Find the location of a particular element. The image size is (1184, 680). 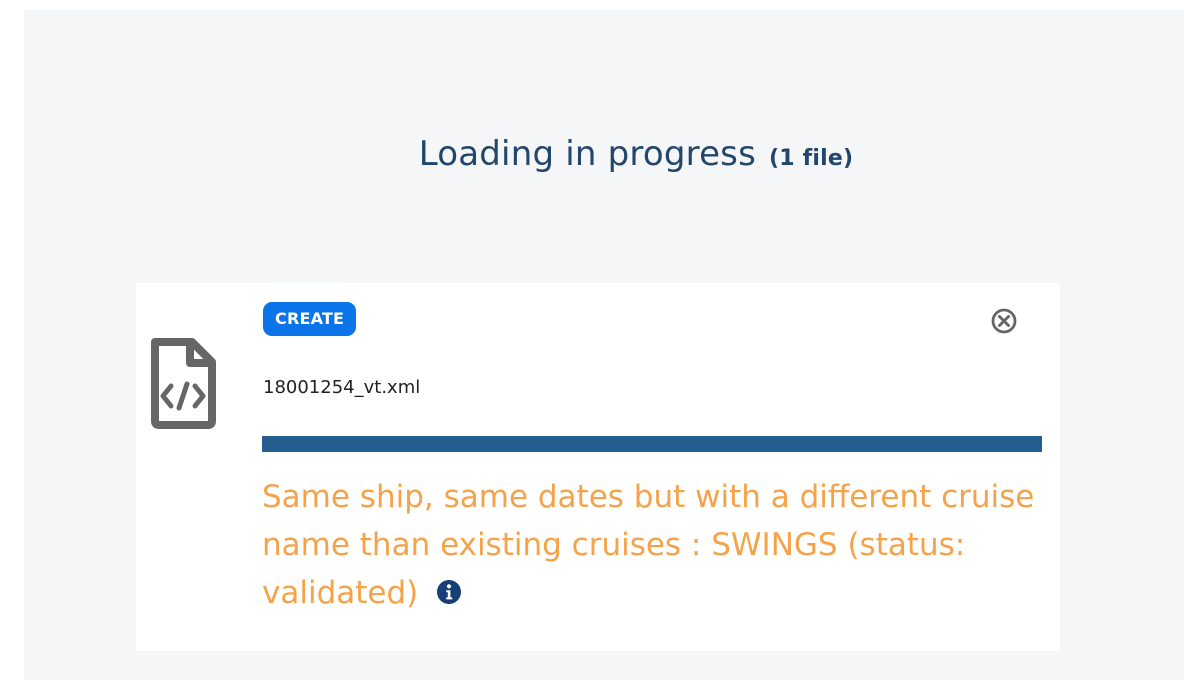

file-count: (1 file) is located at coordinates (811, 158).